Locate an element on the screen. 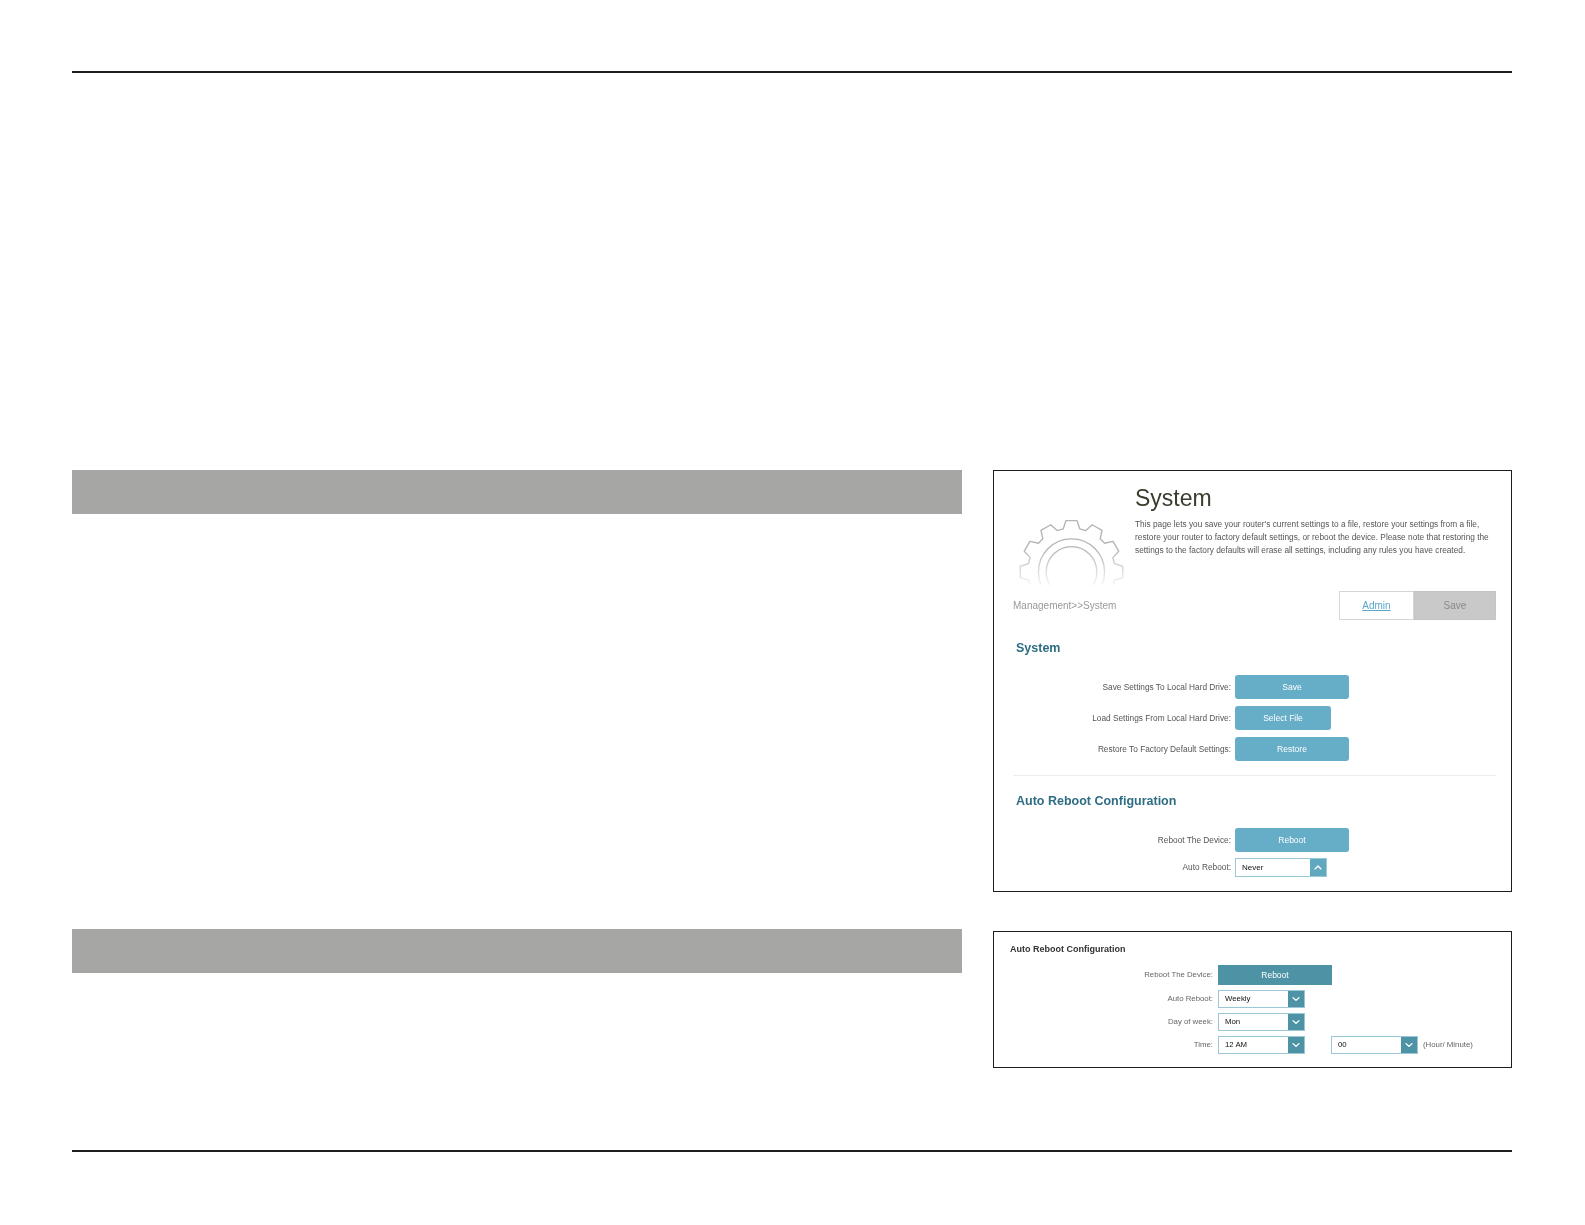 The height and width of the screenshot is (1225, 1585). page-description: This page lets you save your router's current settings to a file, restore your settings from a file, restore your router to factory default settings, or reboot the device. Please note that restoring the settings to the factory defaults will erase all settings, including any rules you have created. is located at coordinates (1312, 537).